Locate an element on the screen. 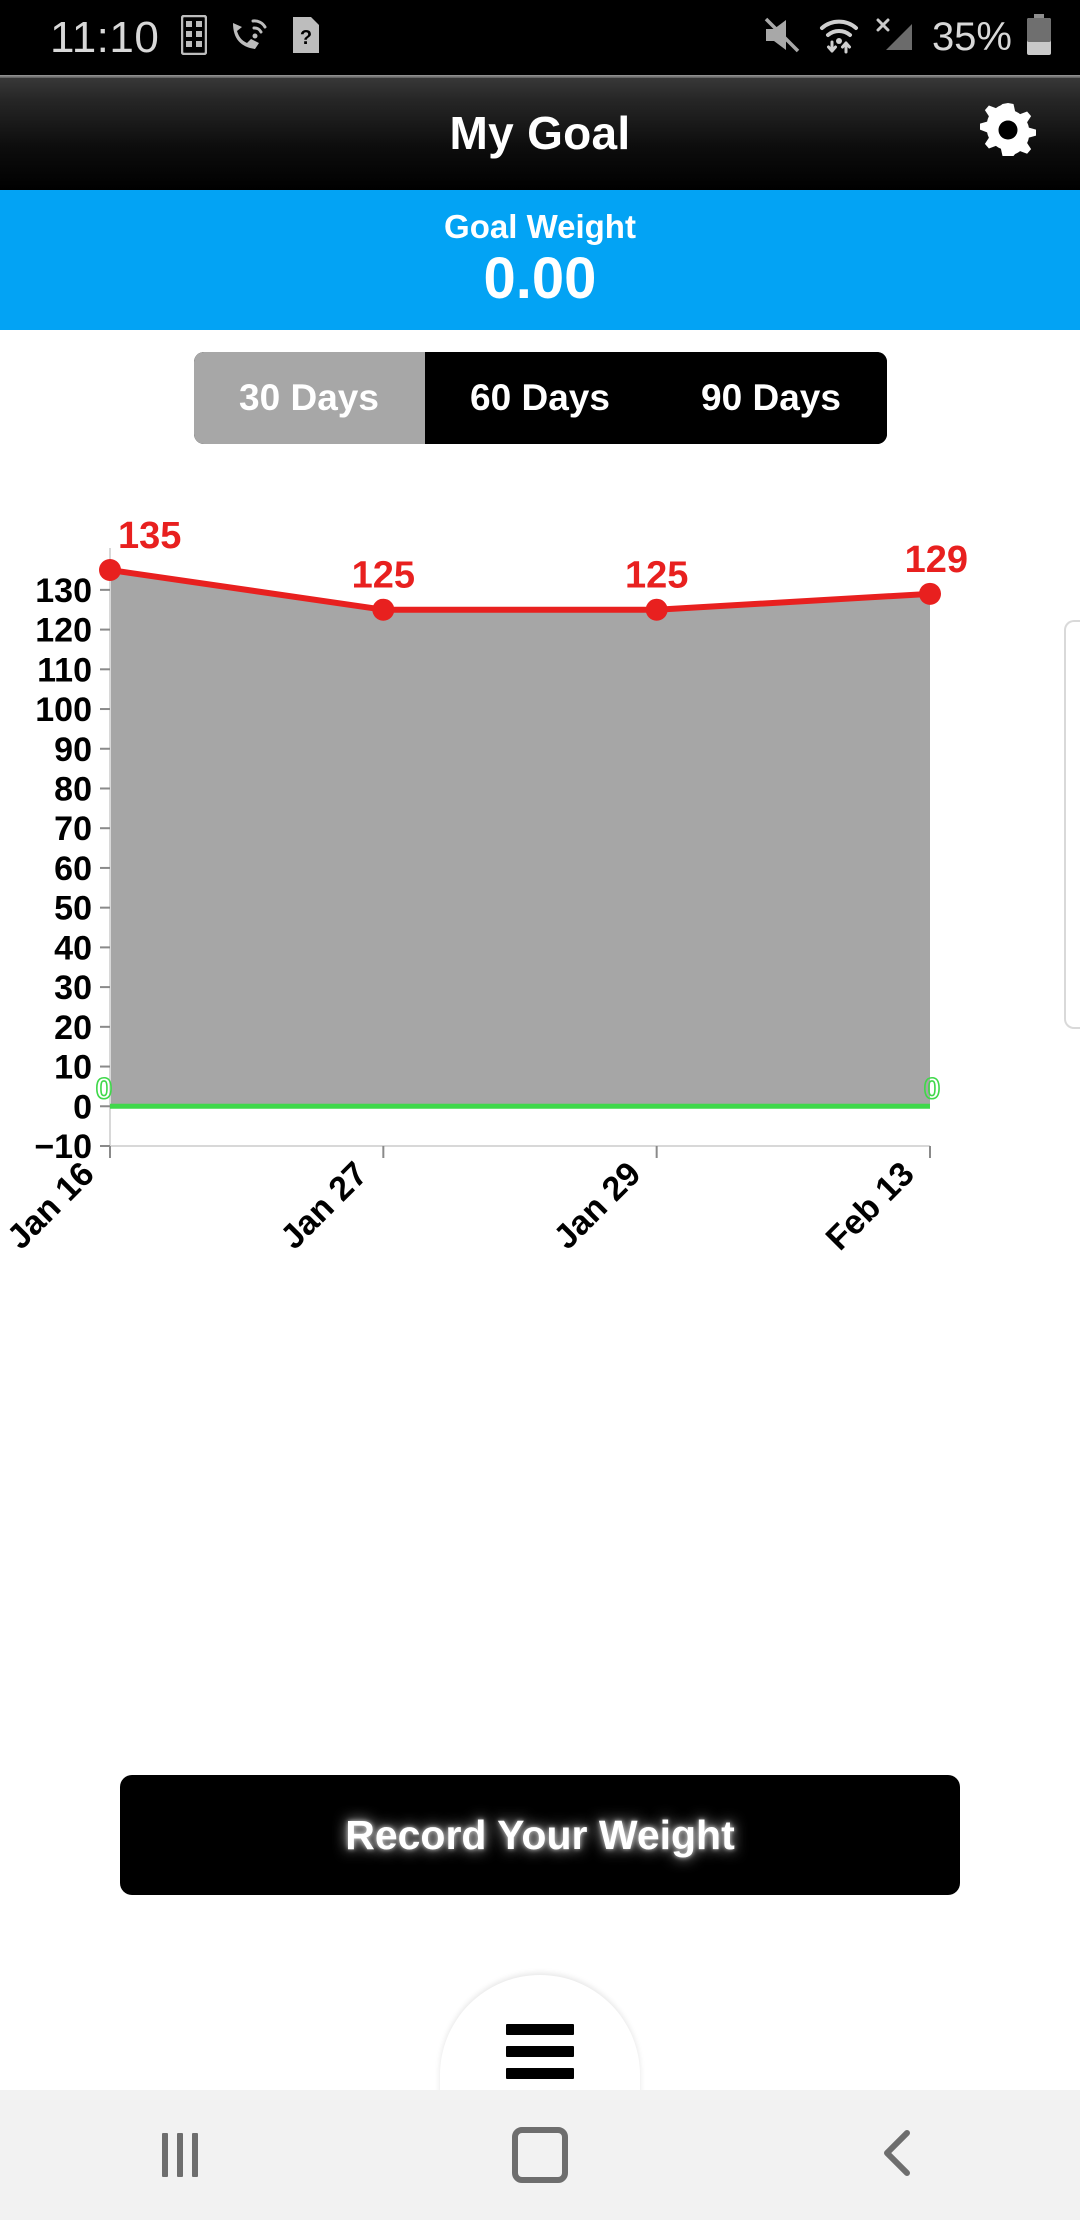 The height and width of the screenshot is (2220, 1080). hamburger-menu-icon is located at coordinates (540, 2051).